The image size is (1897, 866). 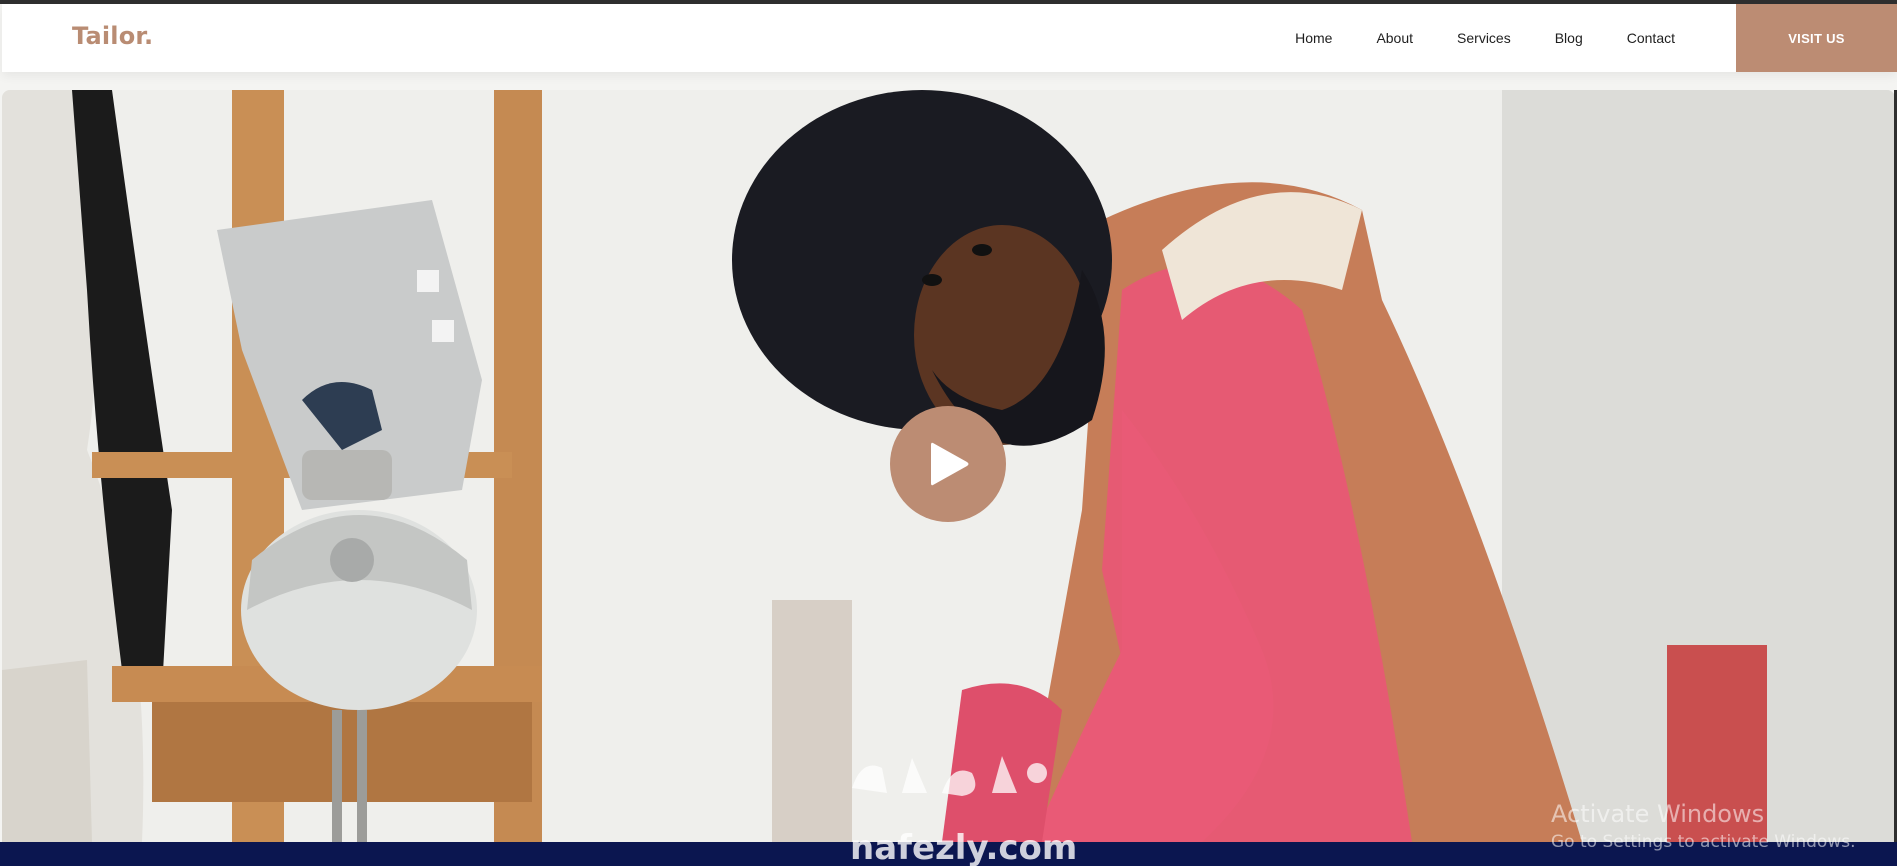 What do you see at coordinates (964, 847) in the screenshot?
I see `watermark-text: nafezly.com` at bounding box center [964, 847].